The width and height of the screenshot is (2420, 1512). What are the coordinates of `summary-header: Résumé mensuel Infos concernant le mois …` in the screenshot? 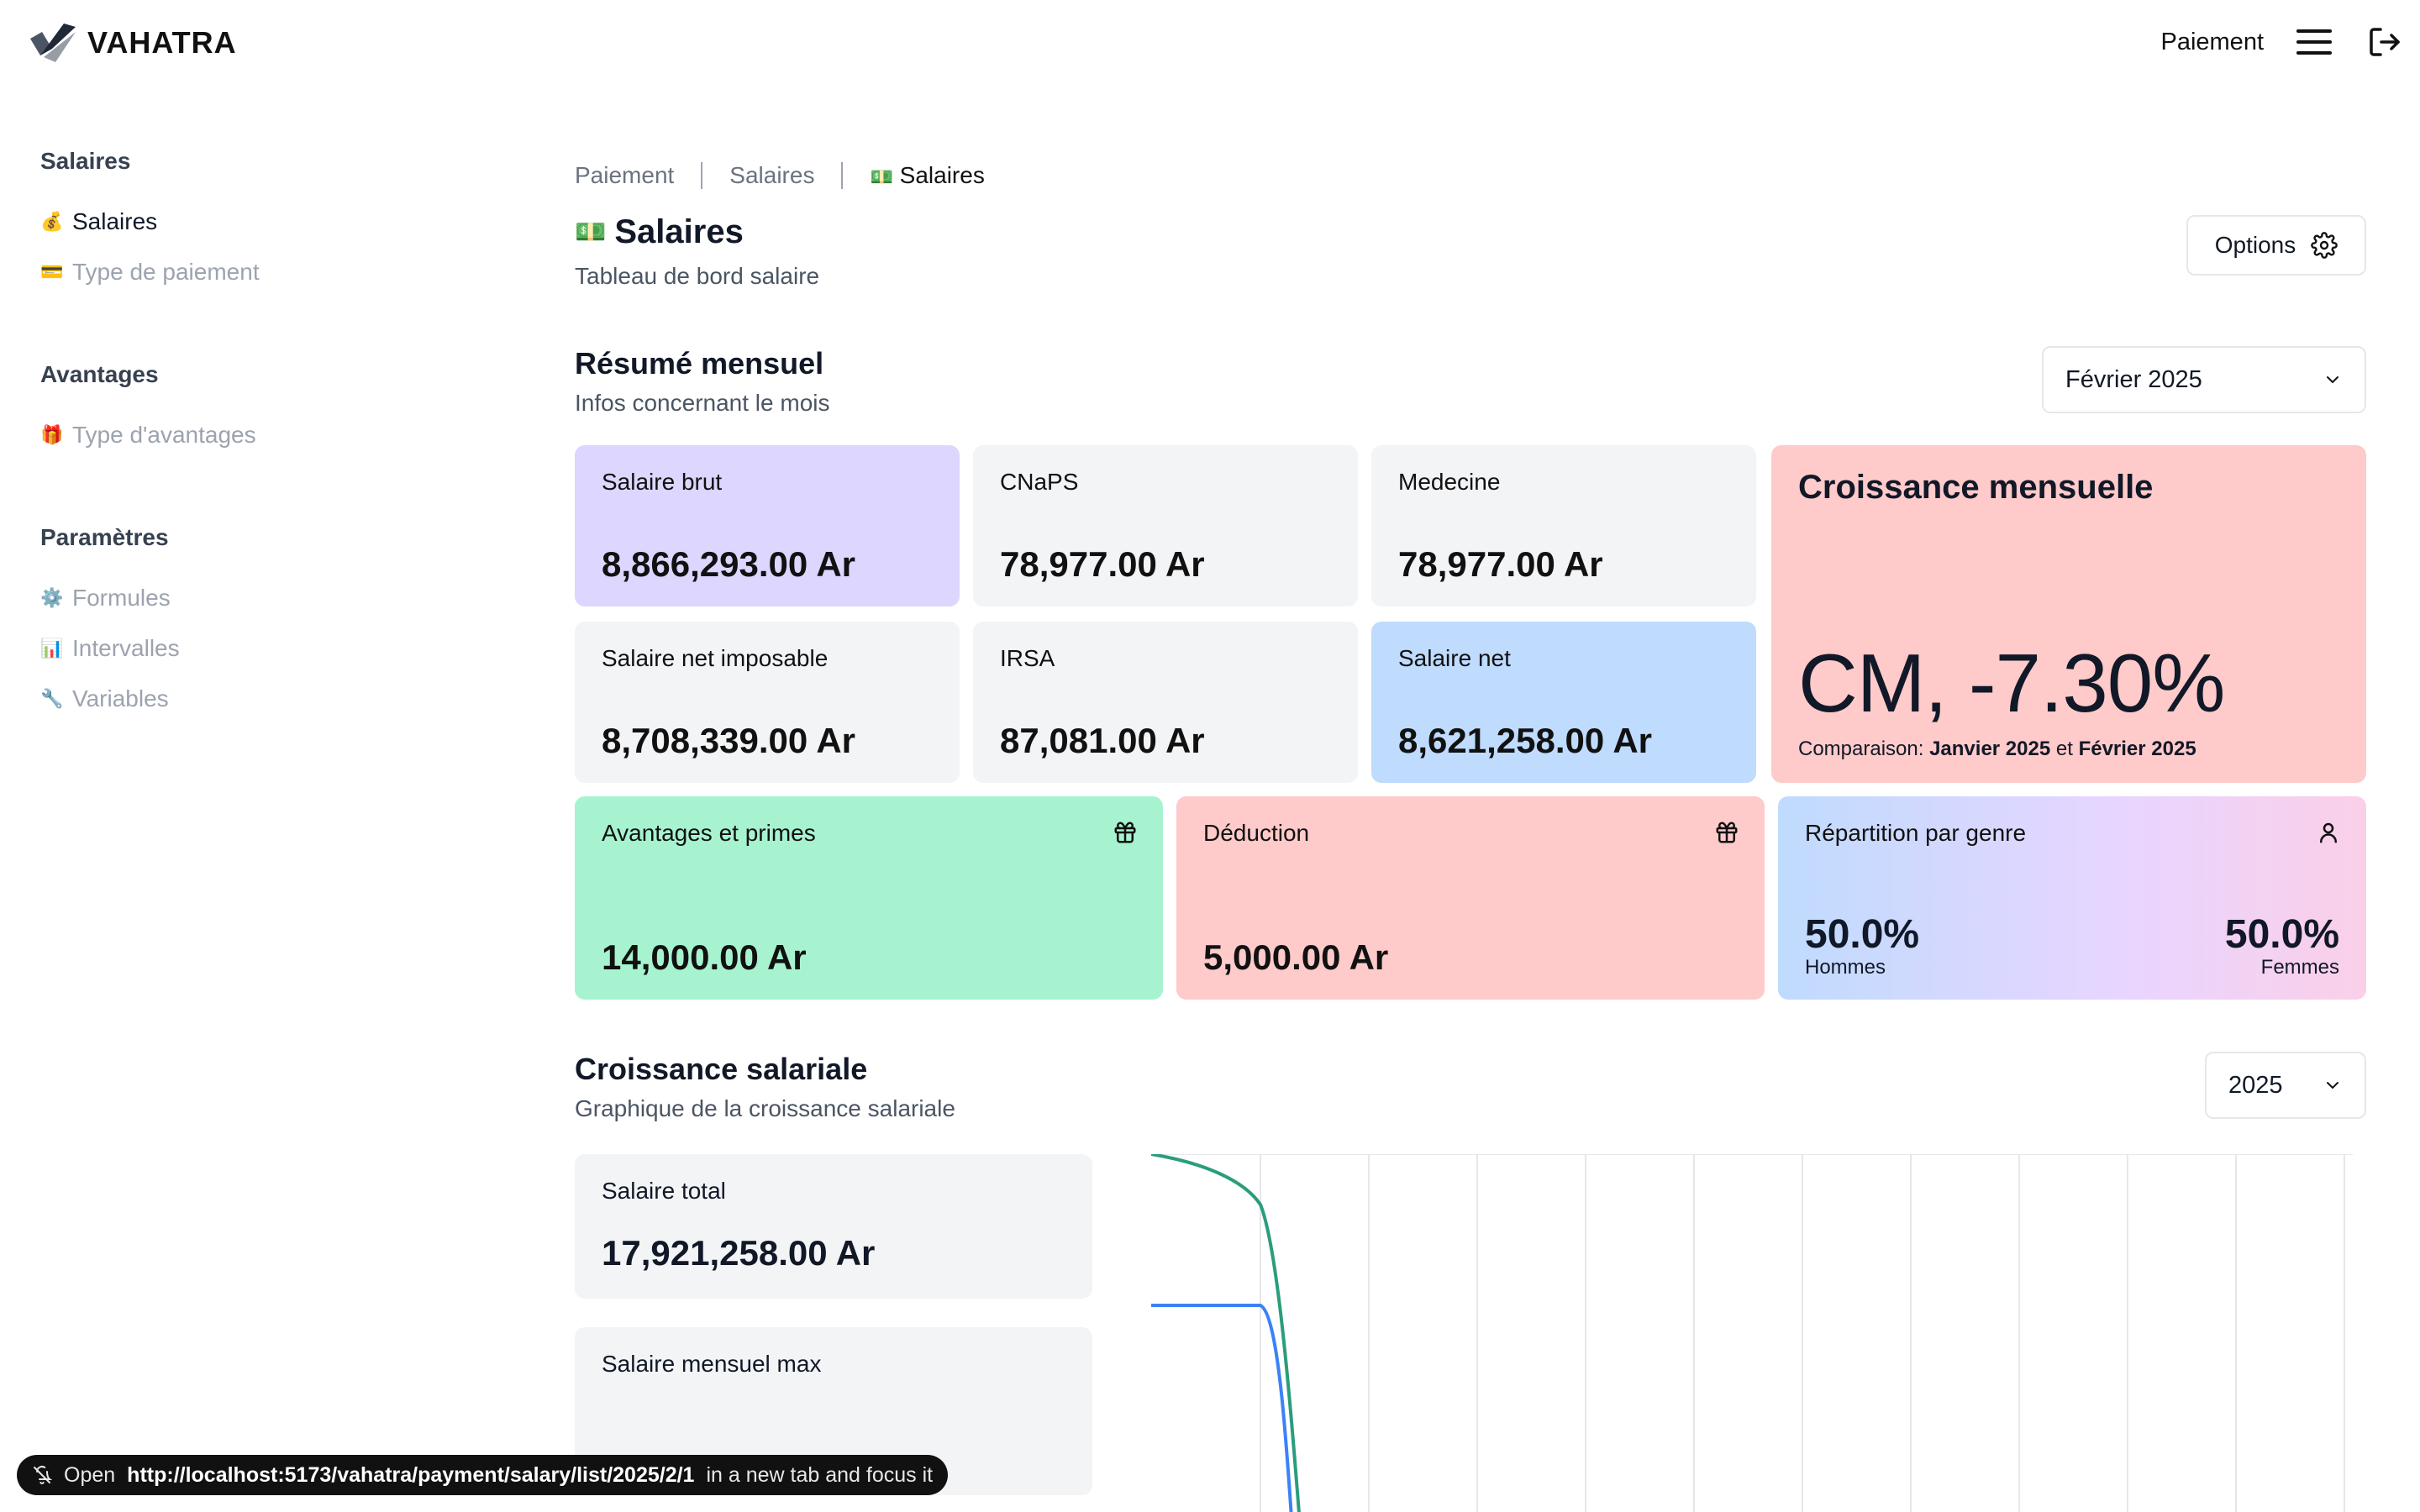 It's located at (1470, 386).